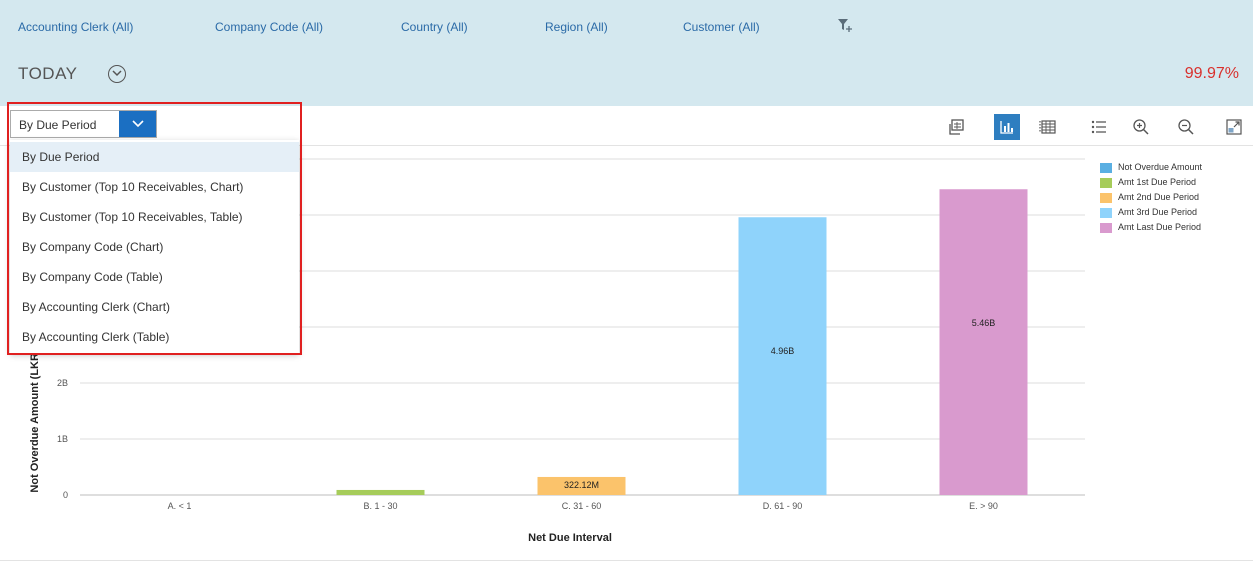 Image resolution: width=1253 pixels, height=566 pixels. Describe the element at coordinates (180, 506) in the screenshot. I see `x-tick-label: A. < 1` at that location.